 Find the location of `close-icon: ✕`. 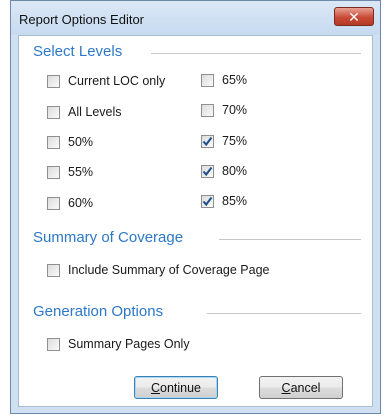

close-icon: ✕ is located at coordinates (354, 16).